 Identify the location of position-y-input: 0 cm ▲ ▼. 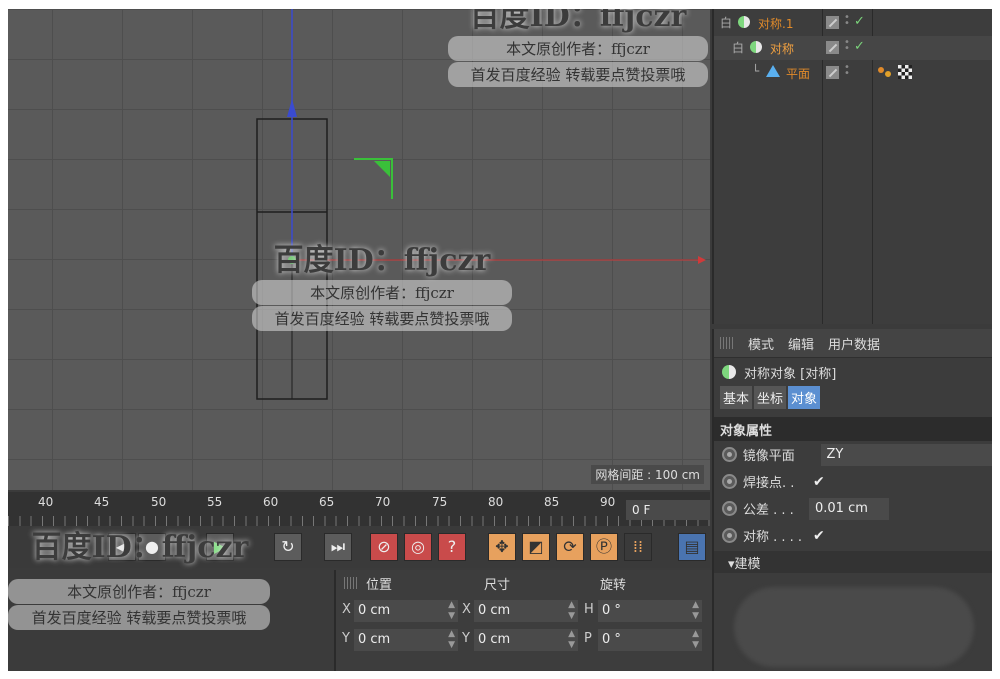
(406, 640).